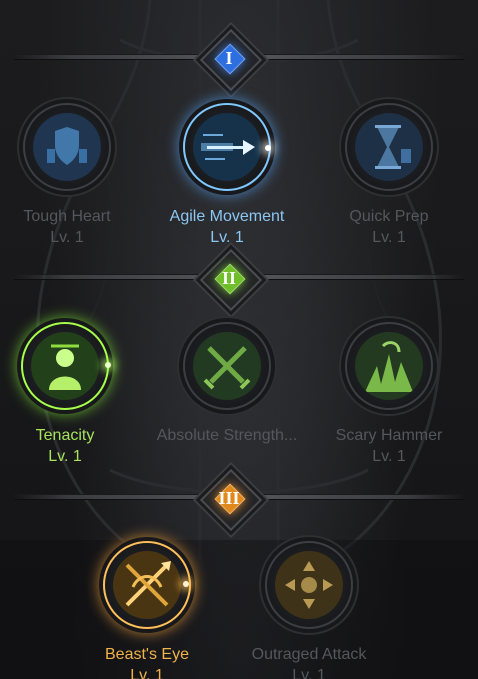 This screenshot has height=679, width=478. What do you see at coordinates (229, 498) in the screenshot?
I see `tier-3-numeral: III` at bounding box center [229, 498].